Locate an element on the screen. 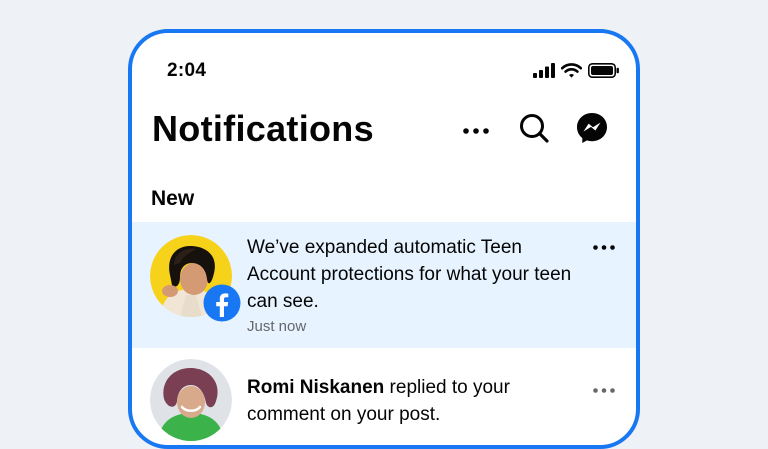  avatar is located at coordinates (191, 400).